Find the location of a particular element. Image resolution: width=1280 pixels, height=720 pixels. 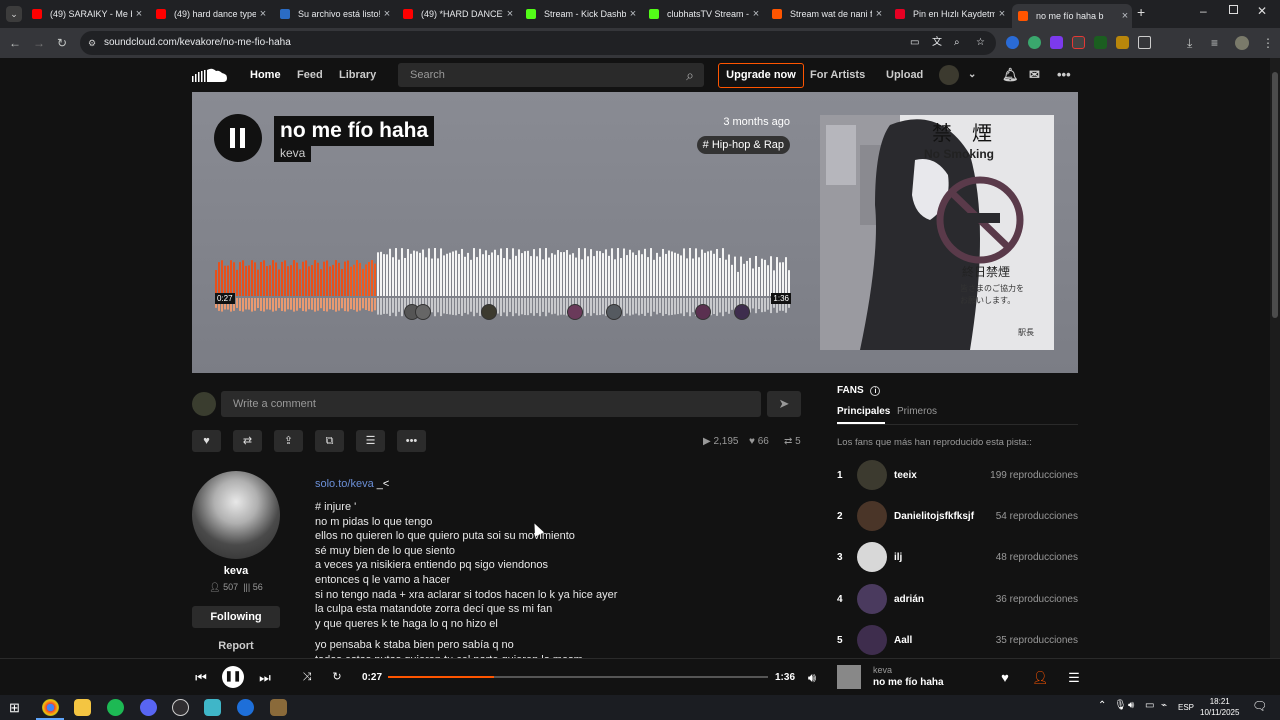

queue-icon: ☰ is located at coordinates (1074, 677).